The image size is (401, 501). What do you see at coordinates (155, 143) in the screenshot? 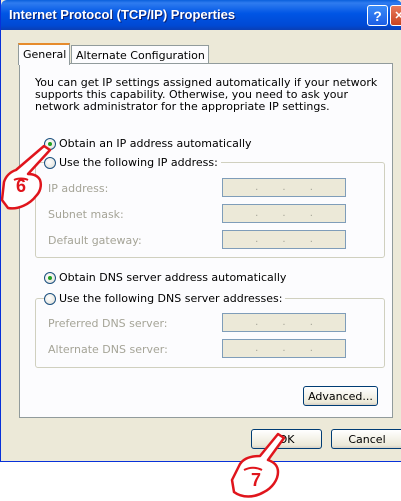
I see `obtain-ip-auto-label: Obtain an IP address automatically` at bounding box center [155, 143].